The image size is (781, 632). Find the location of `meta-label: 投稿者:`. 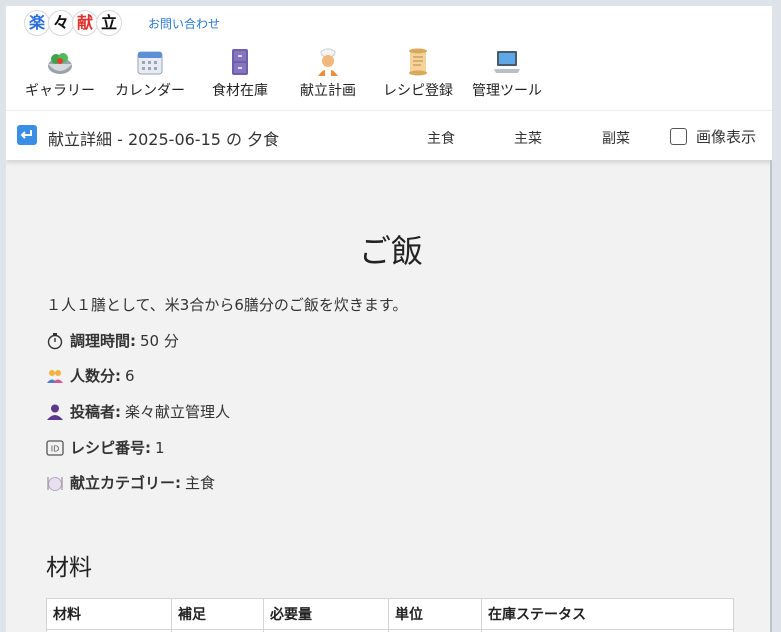

meta-label: 投稿者: is located at coordinates (95, 412).